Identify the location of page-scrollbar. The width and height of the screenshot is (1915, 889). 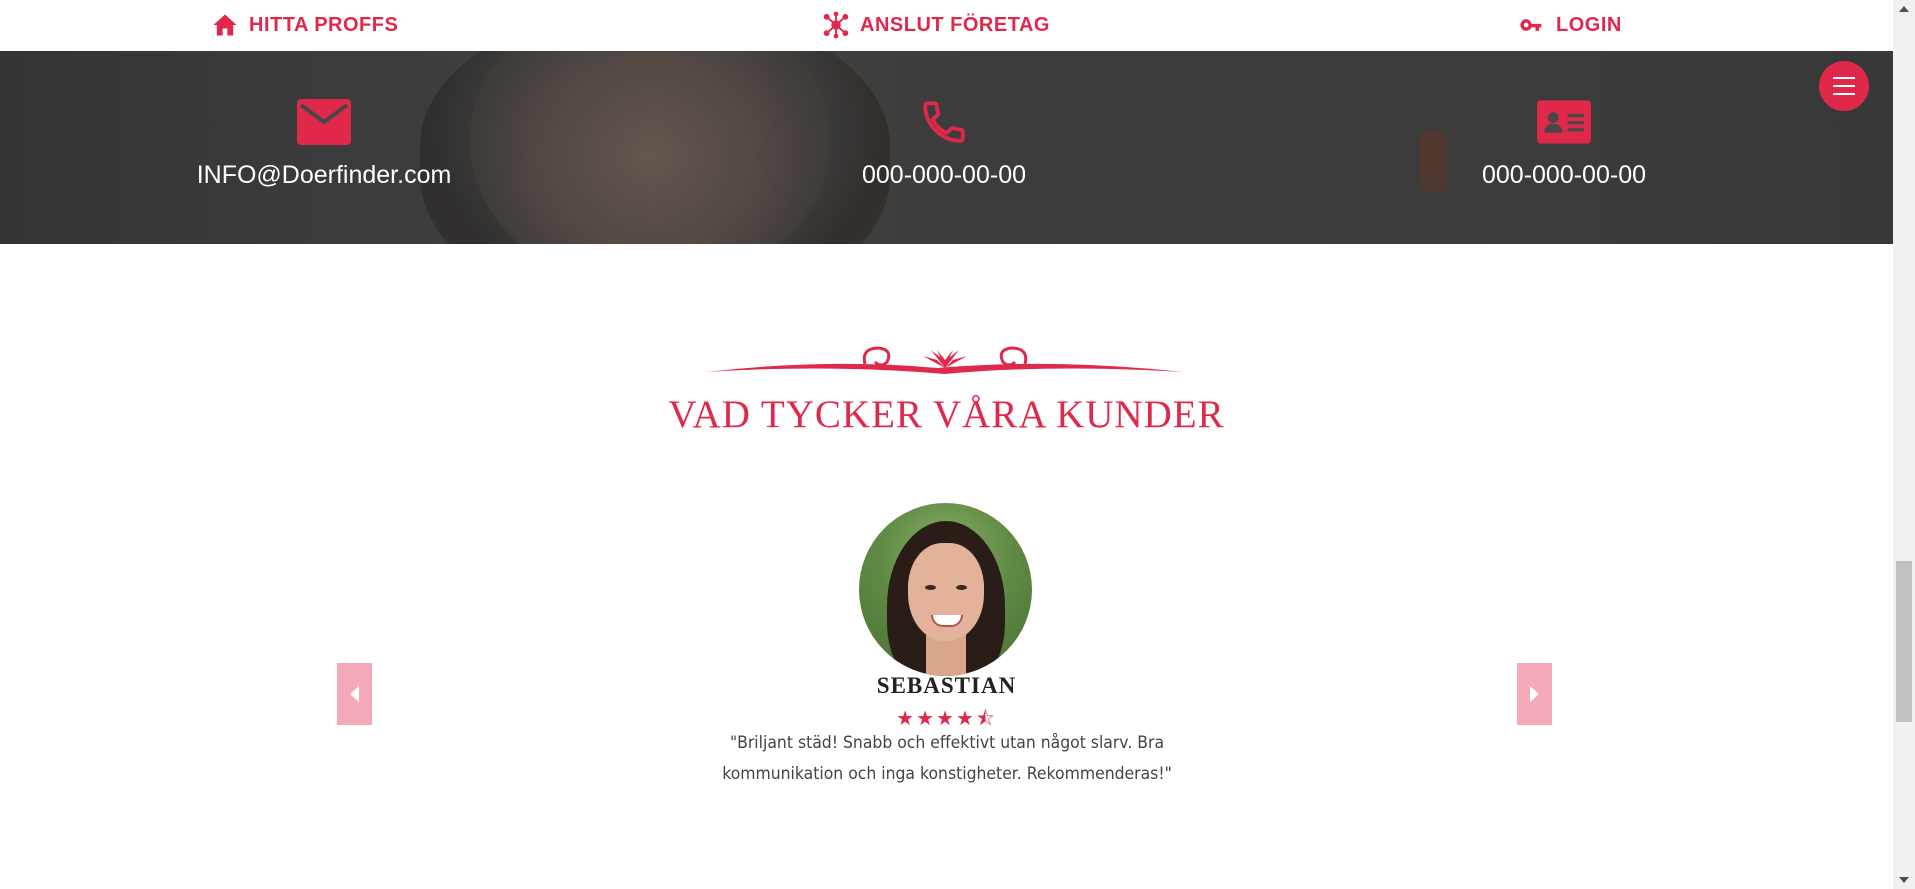
(1904, 444).